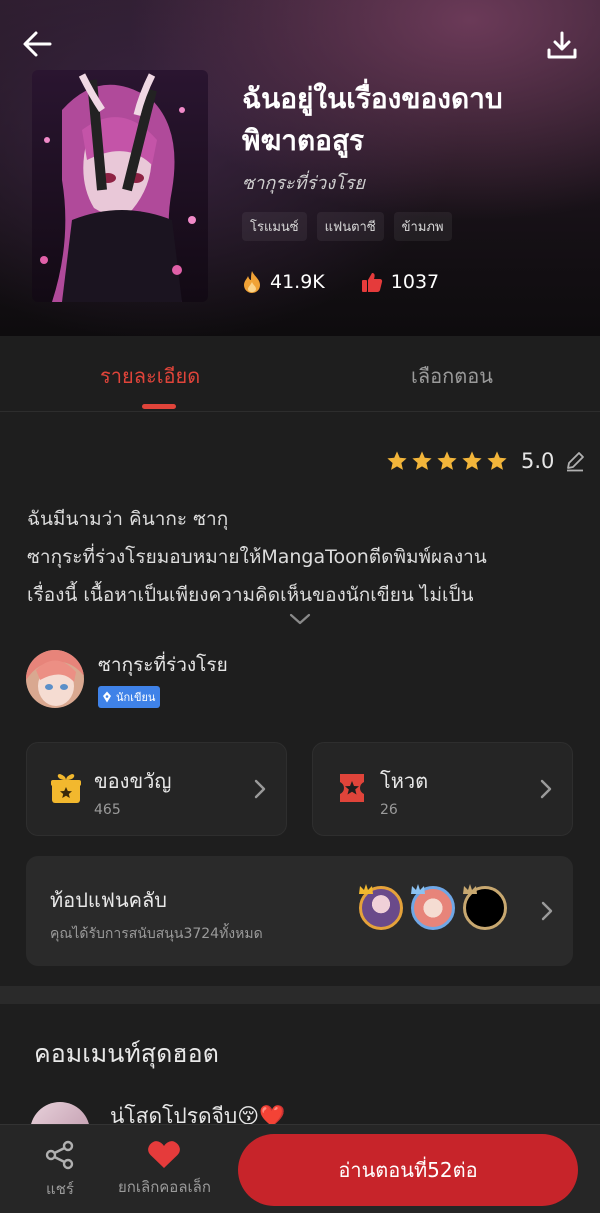 The width and height of the screenshot is (600, 1213). Describe the element at coordinates (538, 461) in the screenshot. I see `rating-value: 5.0` at that location.